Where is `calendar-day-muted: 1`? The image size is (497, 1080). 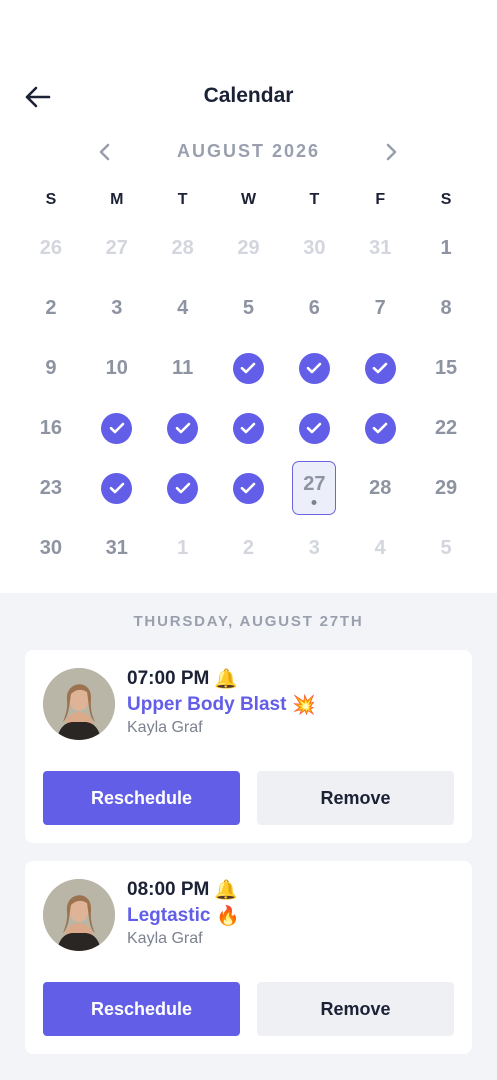
calendar-day-muted: 1 is located at coordinates (183, 548).